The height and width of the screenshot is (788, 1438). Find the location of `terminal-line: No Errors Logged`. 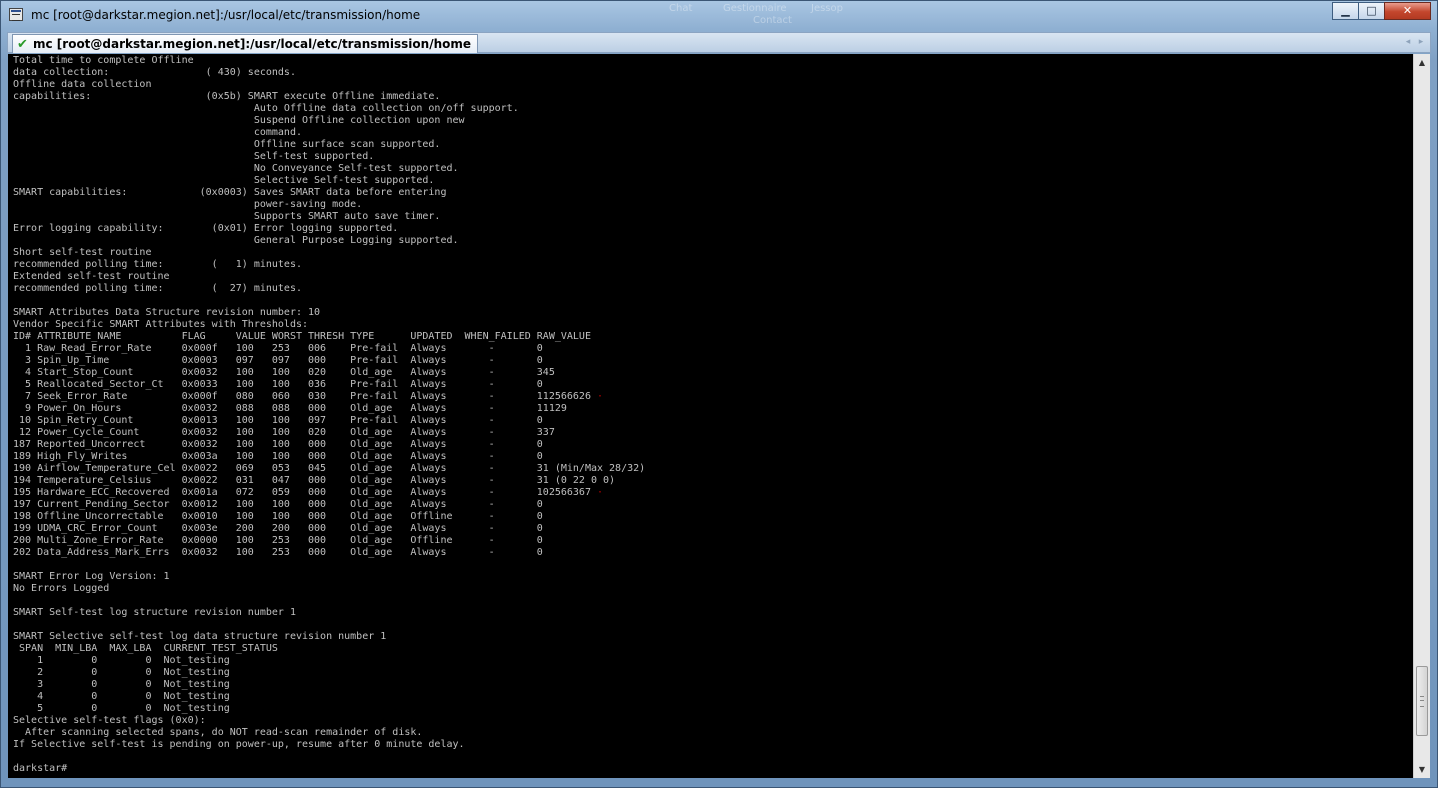

terminal-line: No Errors Logged is located at coordinates (713, 589).